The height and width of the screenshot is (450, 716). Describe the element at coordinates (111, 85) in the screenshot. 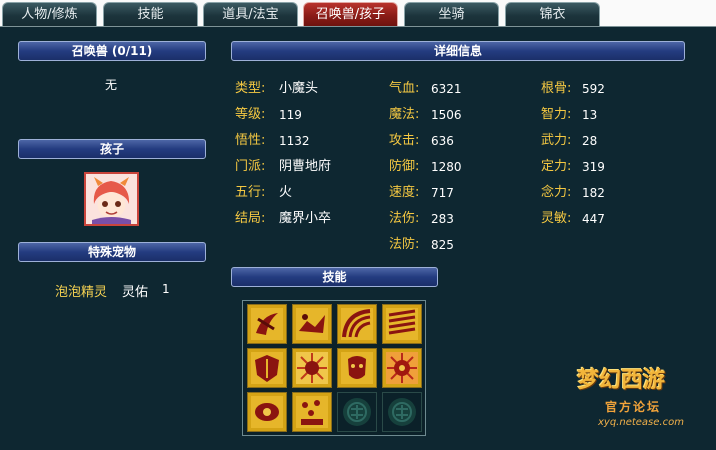

I see `summon-empty-text: 无` at that location.